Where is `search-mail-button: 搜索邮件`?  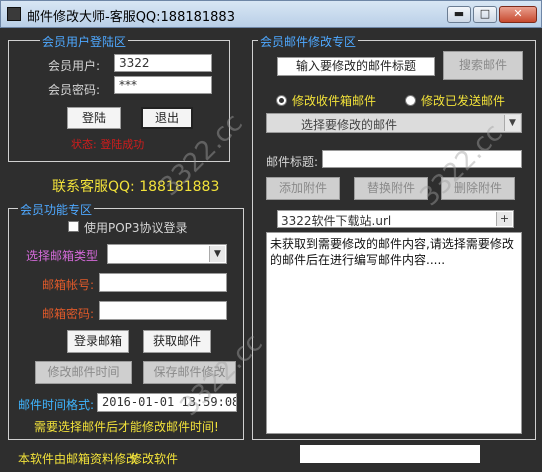 search-mail-button: 搜索邮件 is located at coordinates (483, 65).